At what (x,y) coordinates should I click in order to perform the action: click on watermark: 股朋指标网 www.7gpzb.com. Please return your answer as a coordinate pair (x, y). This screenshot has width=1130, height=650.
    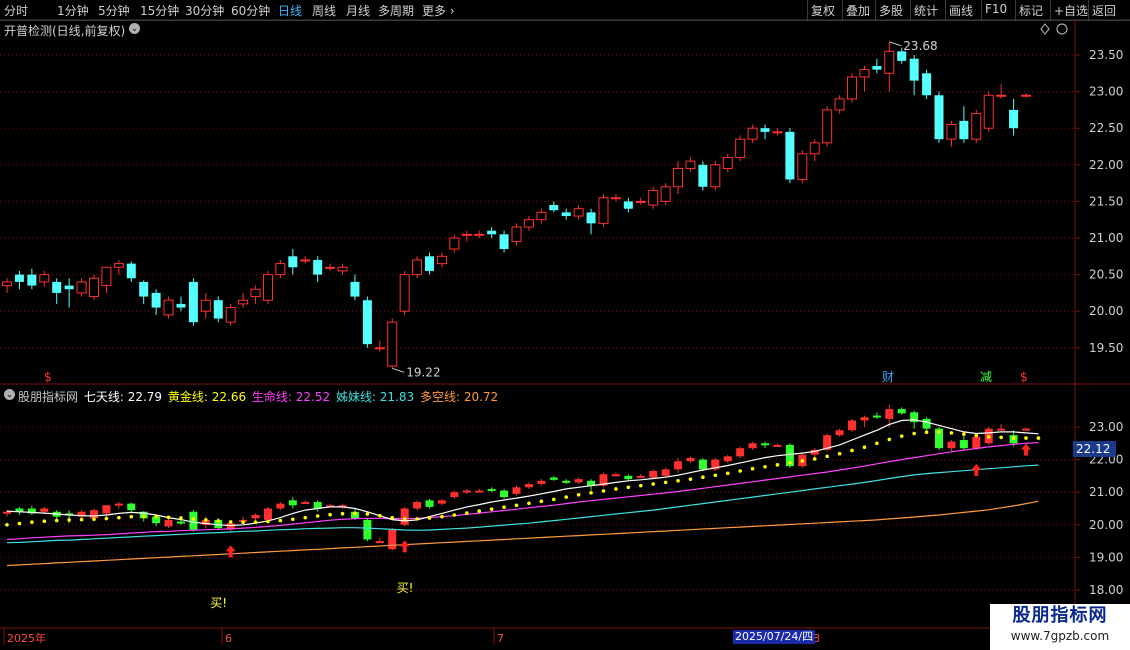
    Looking at the image, I should click on (1060, 627).